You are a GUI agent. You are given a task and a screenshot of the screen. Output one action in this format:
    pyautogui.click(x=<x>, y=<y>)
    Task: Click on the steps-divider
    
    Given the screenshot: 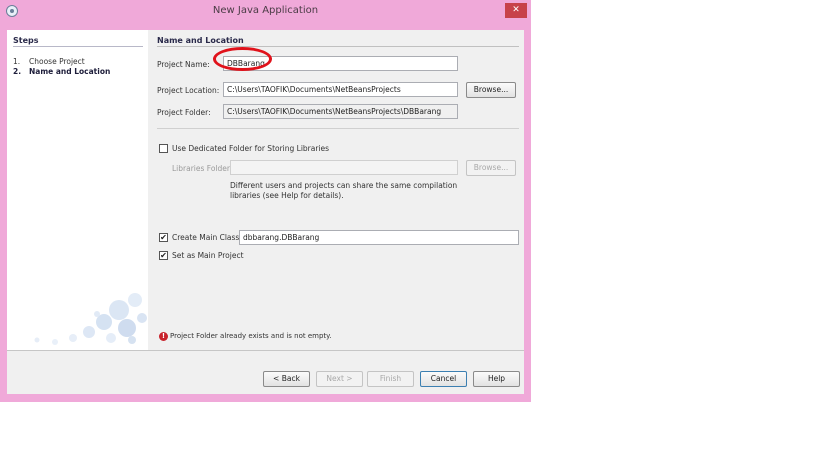 What is the action you would take?
    pyautogui.click(x=78, y=46)
    